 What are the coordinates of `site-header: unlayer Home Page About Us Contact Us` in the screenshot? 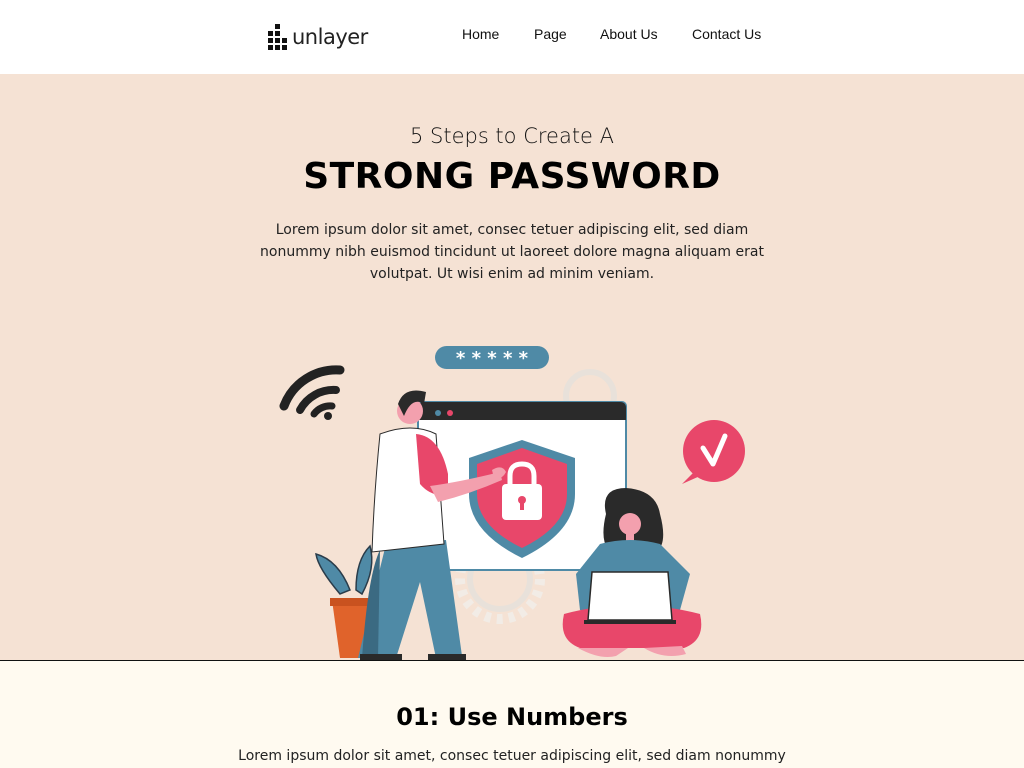 It's located at (512, 37).